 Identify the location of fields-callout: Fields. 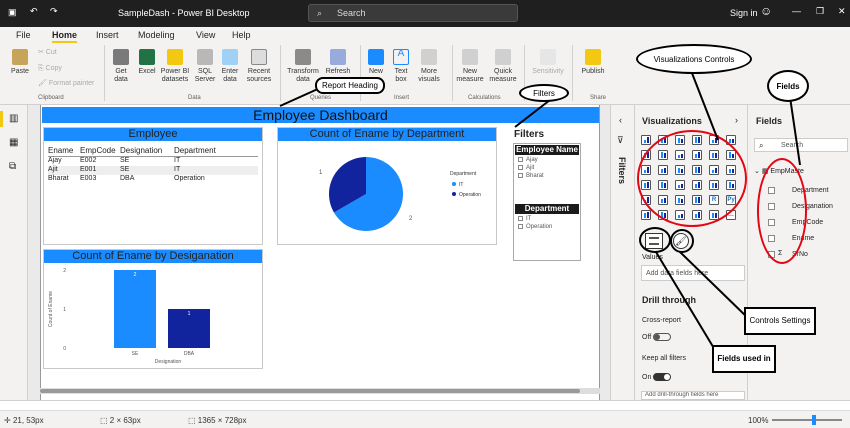
(788, 86).